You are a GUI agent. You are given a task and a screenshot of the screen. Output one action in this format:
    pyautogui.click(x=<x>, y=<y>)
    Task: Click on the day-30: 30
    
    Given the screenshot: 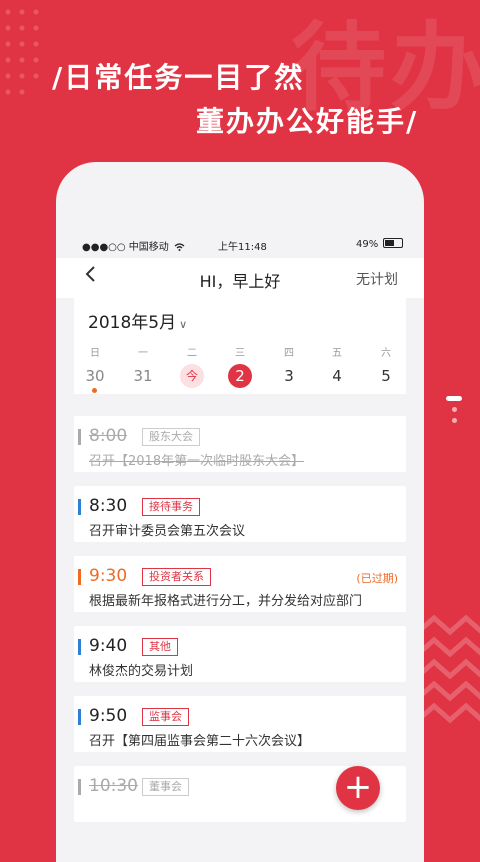 What is the action you would take?
    pyautogui.click(x=95, y=376)
    